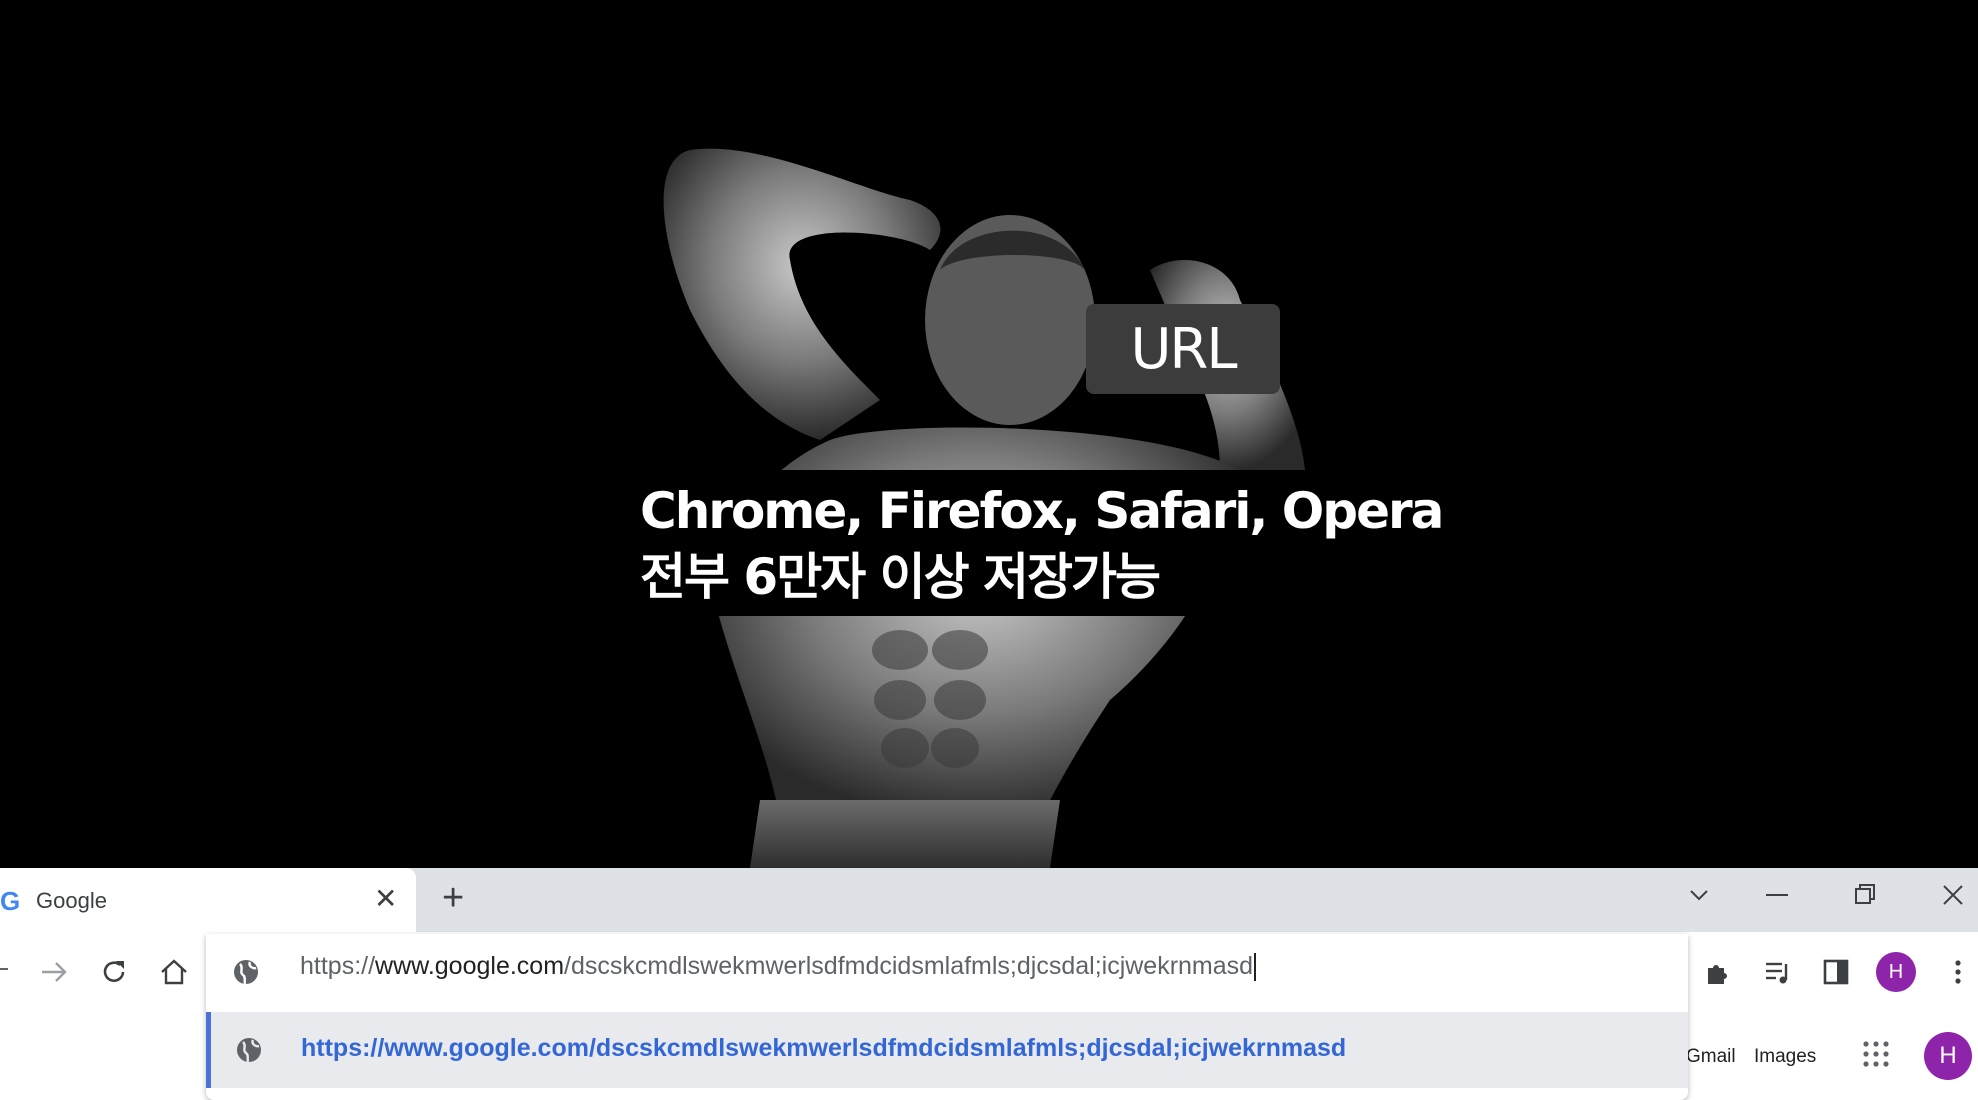 Image resolution: width=1978 pixels, height=1100 pixels. What do you see at coordinates (1718, 972) in the screenshot?
I see `extensions-icon` at bounding box center [1718, 972].